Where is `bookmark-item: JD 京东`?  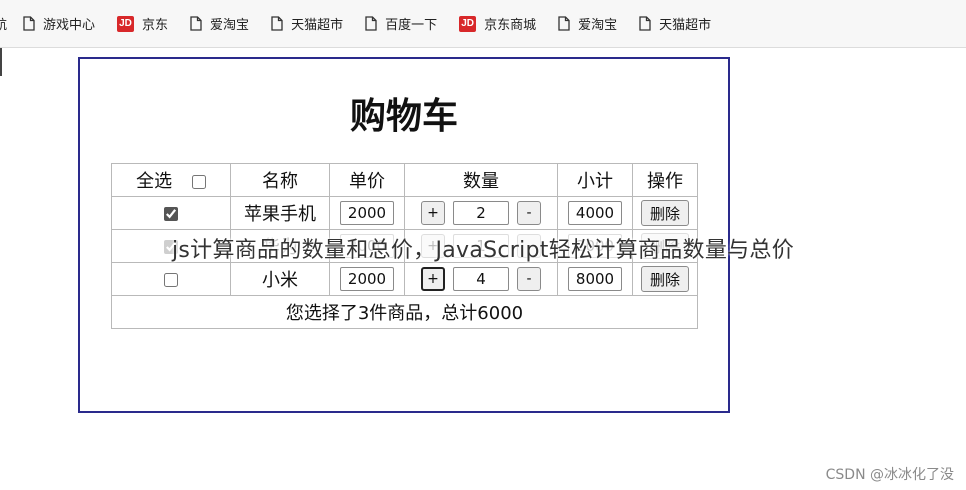 bookmark-item: JD 京东 is located at coordinates (142, 23).